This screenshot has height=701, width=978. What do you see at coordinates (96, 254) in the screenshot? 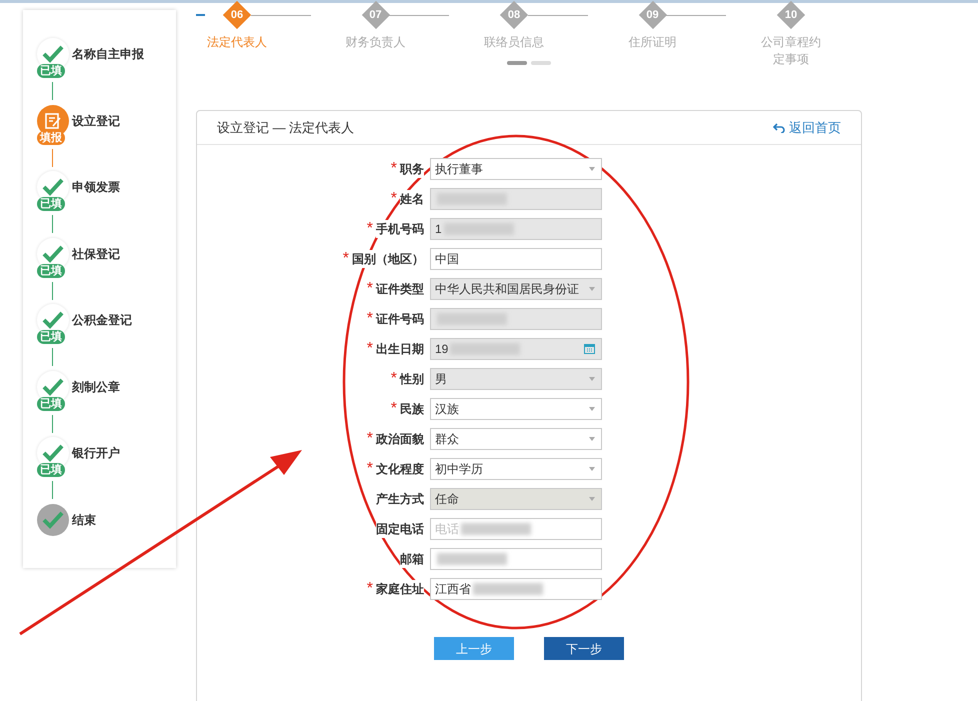
I see `step-label: 社保登记` at bounding box center [96, 254].